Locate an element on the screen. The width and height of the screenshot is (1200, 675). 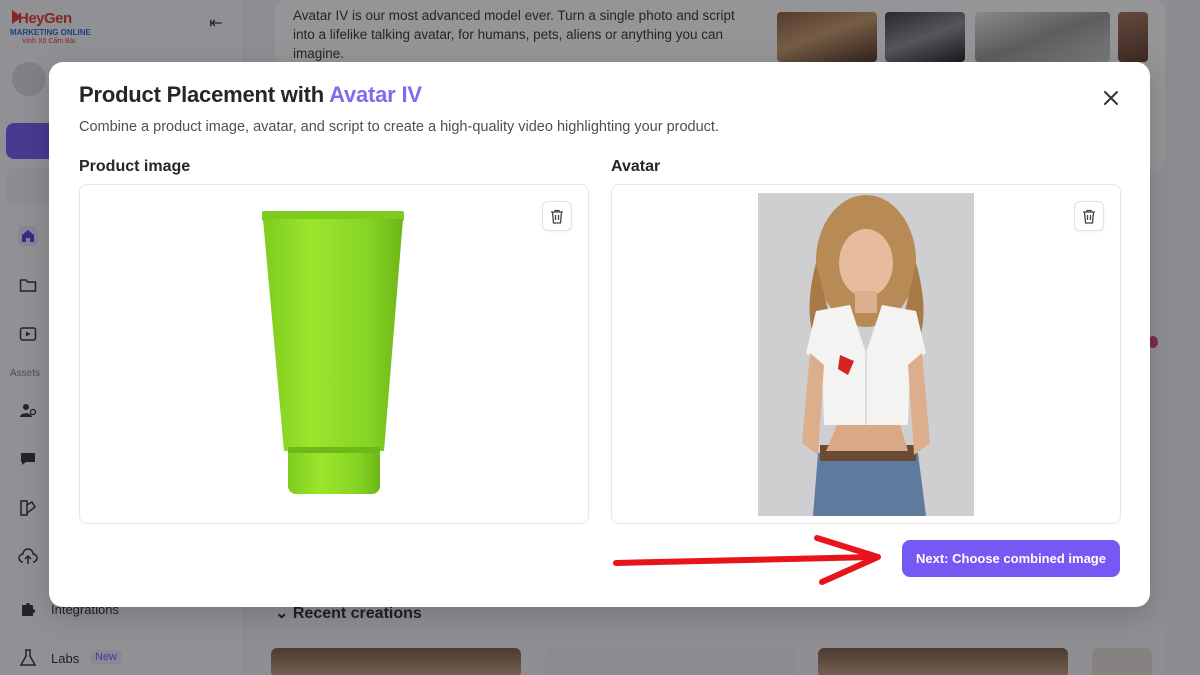
product-tube-image is located at coordinates (333, 352).